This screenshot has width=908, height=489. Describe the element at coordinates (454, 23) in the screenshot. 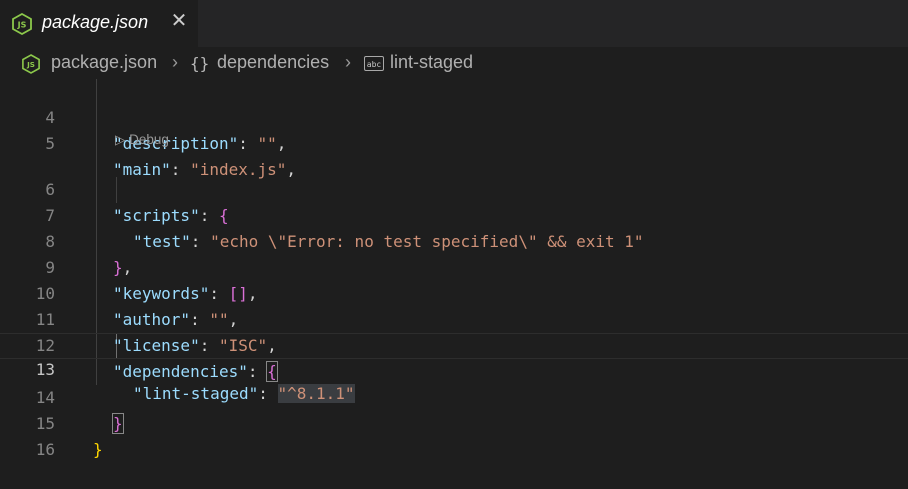

I see `tab-bar: JS package.json ✕` at that location.